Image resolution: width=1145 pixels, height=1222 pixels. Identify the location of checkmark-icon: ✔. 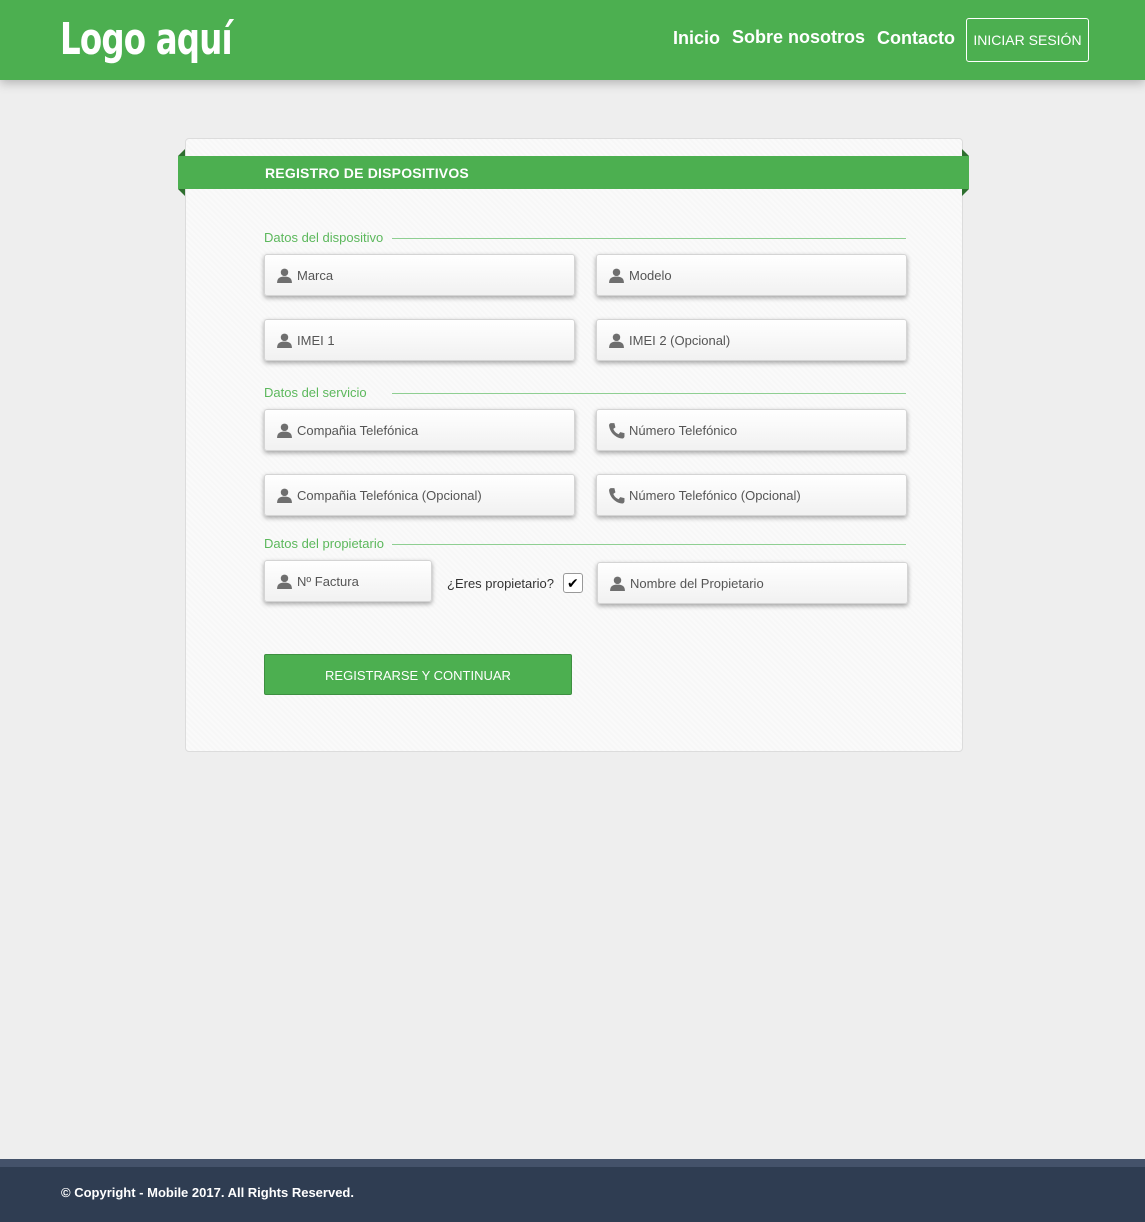
(573, 583).